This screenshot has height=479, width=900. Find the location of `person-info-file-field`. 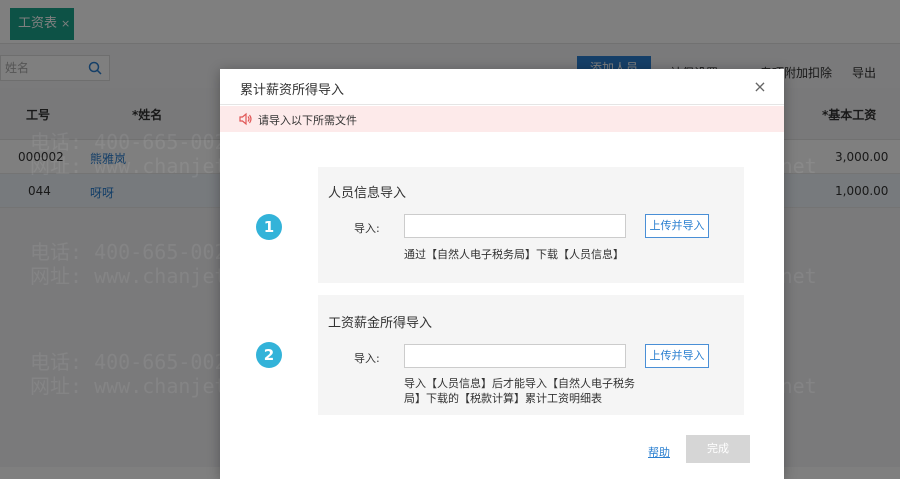

person-info-file-field is located at coordinates (515, 226).